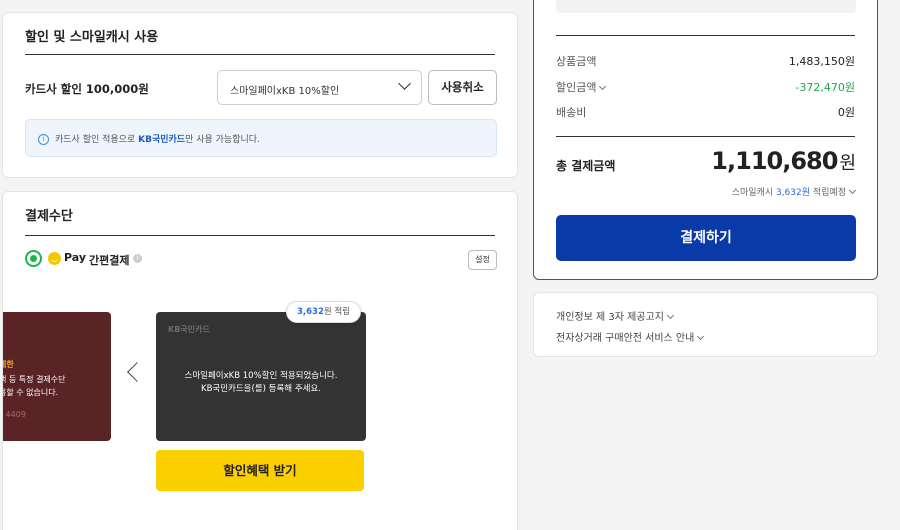 The image size is (900, 530). I want to click on discount-info-box: i 카드사 할인 적용으로 KB국민카드만 사용 가능합니다., so click(261, 138).